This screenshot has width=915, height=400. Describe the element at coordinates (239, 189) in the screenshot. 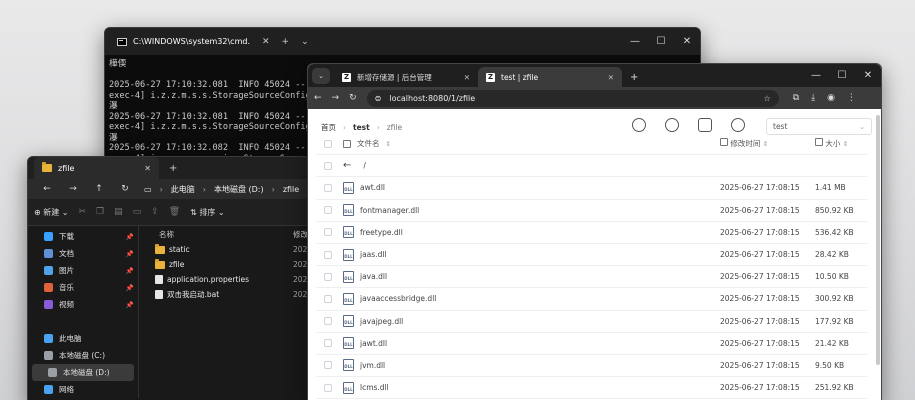

I see `breadcrumb-item: 本地磁盘 (D:)` at that location.